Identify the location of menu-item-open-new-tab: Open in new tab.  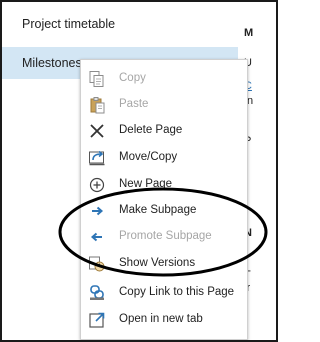
(164, 320).